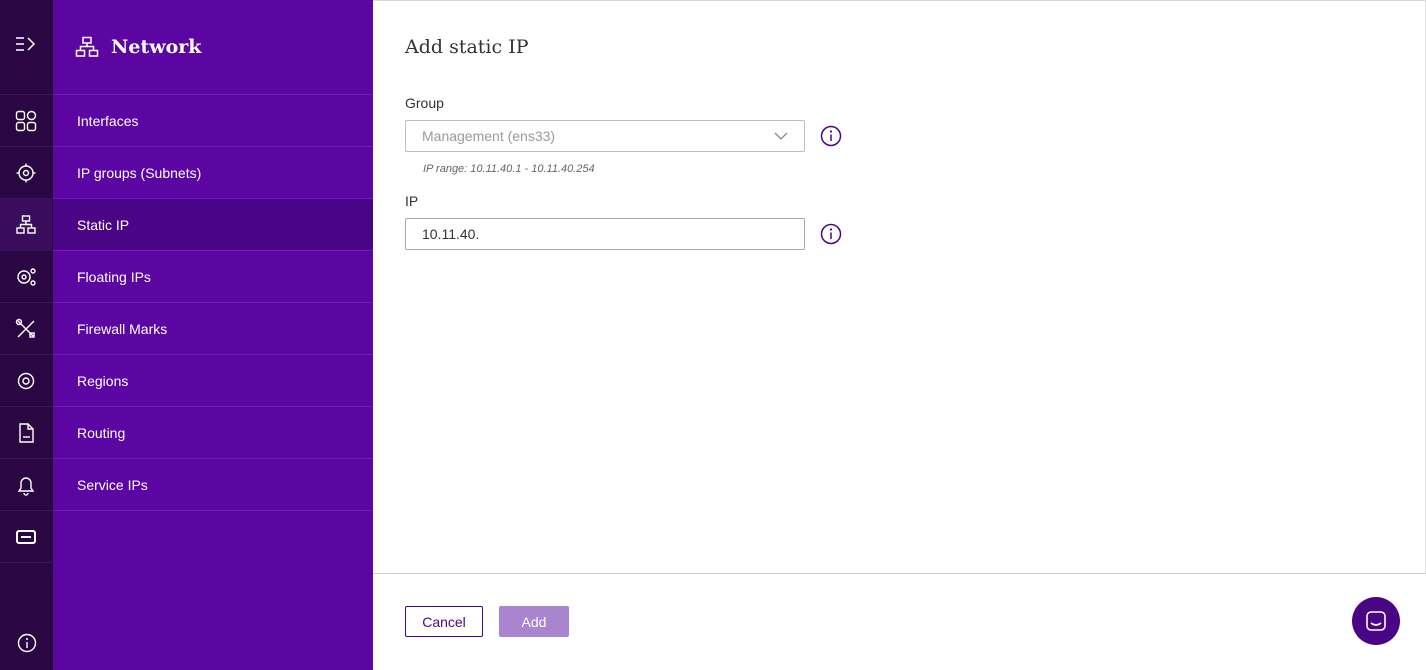 The height and width of the screenshot is (670, 1426). What do you see at coordinates (114, 276) in the screenshot?
I see `nav-item-label: Floating IPs` at bounding box center [114, 276].